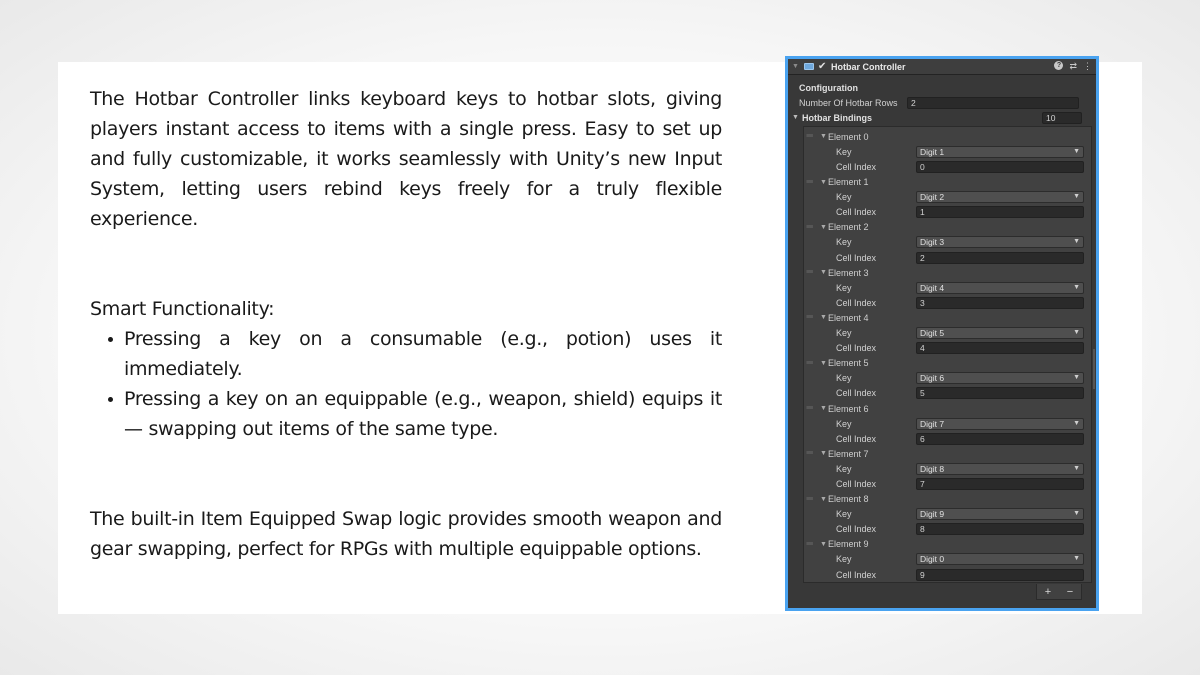 The height and width of the screenshot is (675, 1200). Describe the element at coordinates (947, 272) in the screenshot. I see `list-element-header: ≡≡ ▼ Element 3` at that location.